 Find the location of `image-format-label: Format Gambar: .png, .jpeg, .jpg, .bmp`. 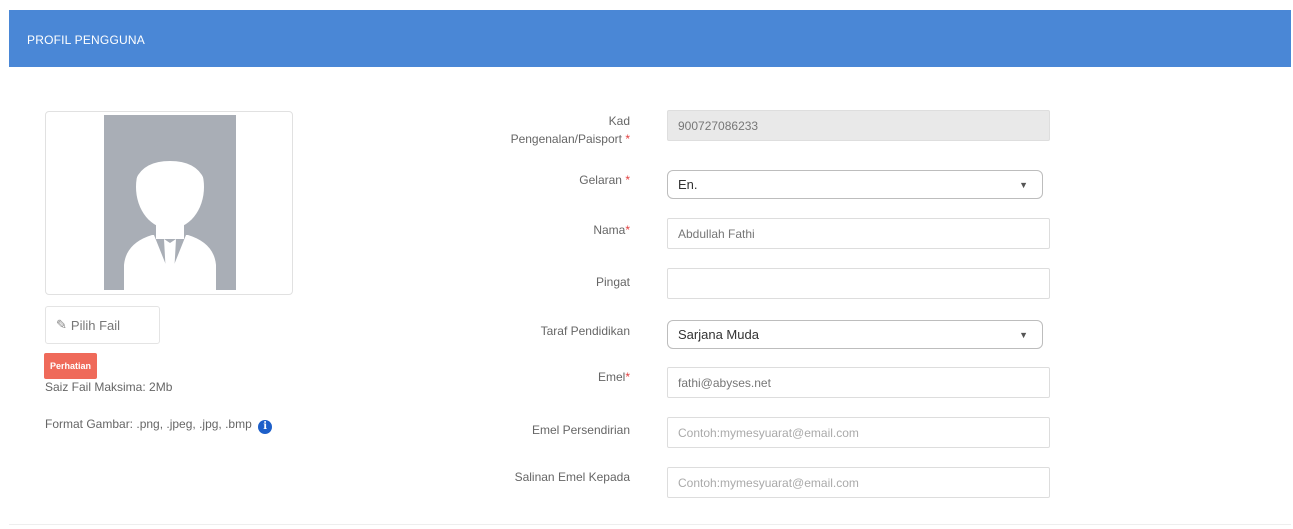

image-format-label: Format Gambar: .png, .jpeg, .jpg, .bmp is located at coordinates (148, 424).